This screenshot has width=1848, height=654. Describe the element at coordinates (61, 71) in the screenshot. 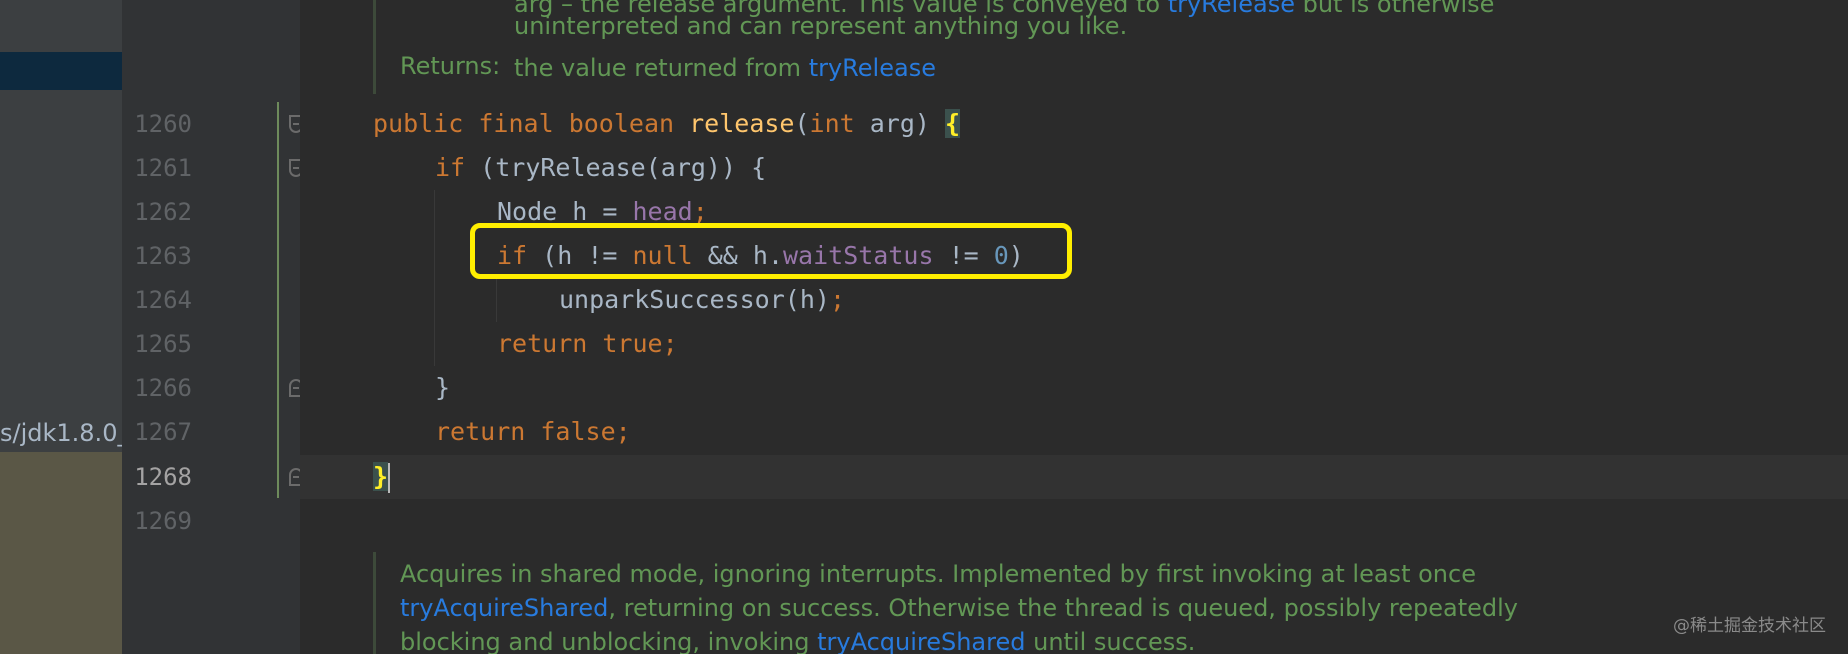

I see `project-tree-selected-row` at that location.